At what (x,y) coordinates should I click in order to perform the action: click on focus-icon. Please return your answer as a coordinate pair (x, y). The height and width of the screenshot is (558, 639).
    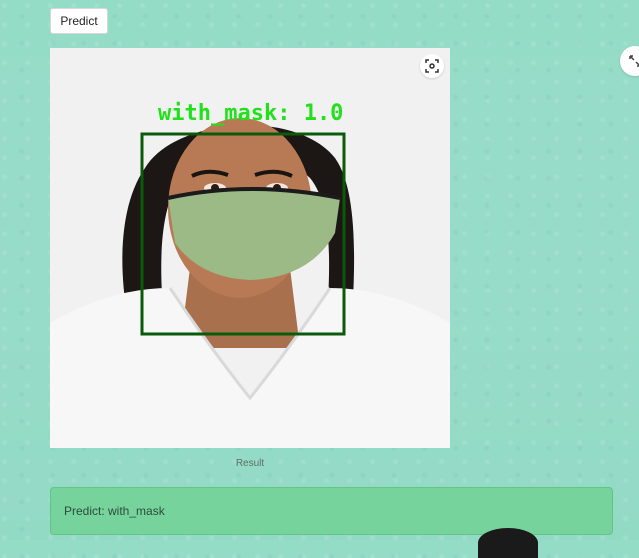
    Looking at the image, I should click on (432, 66).